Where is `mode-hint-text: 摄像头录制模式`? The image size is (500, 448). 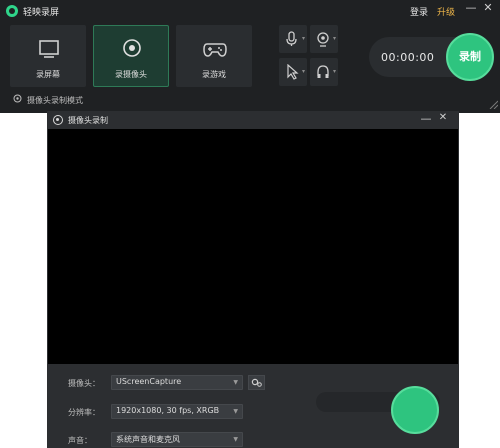
mode-hint-text: 摄像头录制模式 is located at coordinates (55, 100).